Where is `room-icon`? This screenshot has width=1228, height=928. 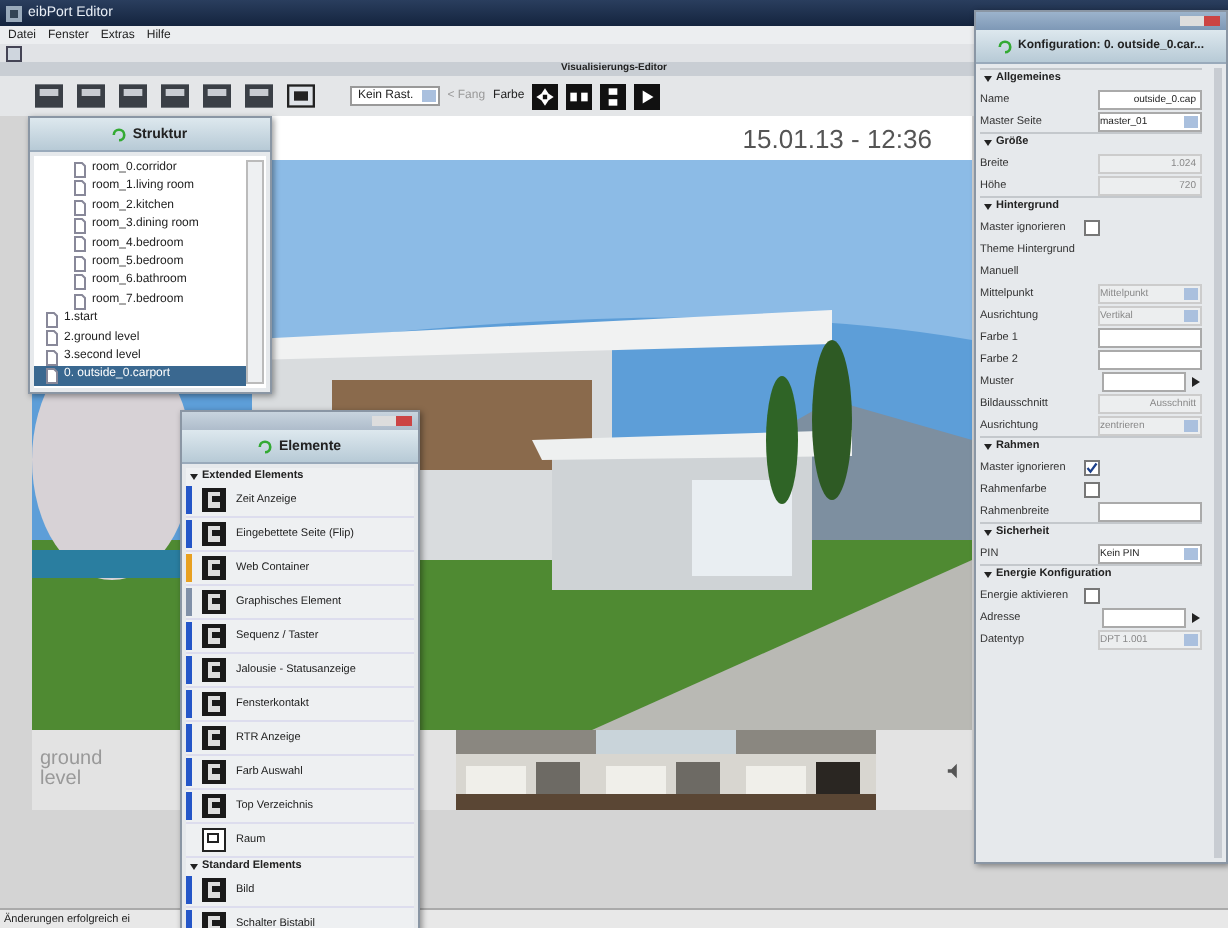 room-icon is located at coordinates (214, 840).